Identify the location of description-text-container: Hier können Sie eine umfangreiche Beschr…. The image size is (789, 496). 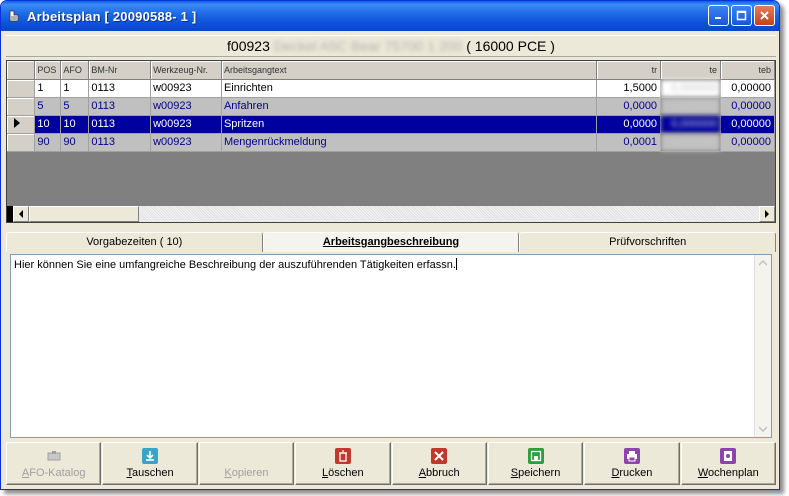
(382, 264).